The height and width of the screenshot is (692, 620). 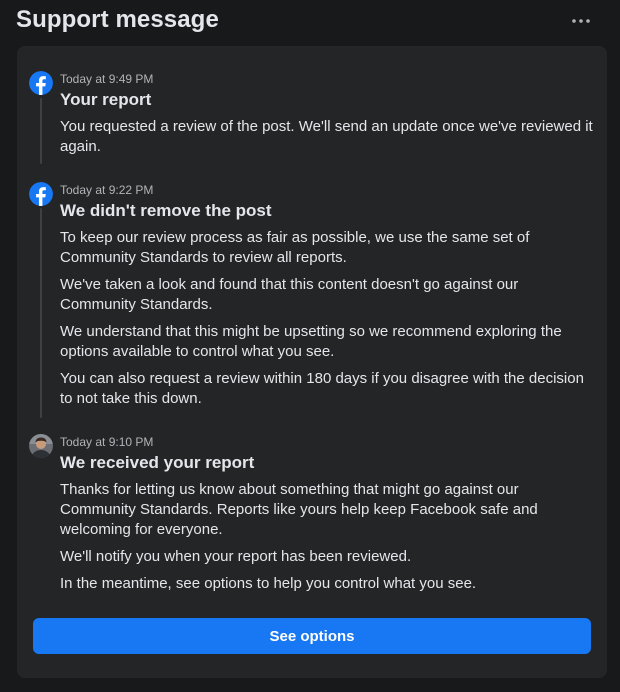 I want to click on message-heading: Your report, so click(x=106, y=99).